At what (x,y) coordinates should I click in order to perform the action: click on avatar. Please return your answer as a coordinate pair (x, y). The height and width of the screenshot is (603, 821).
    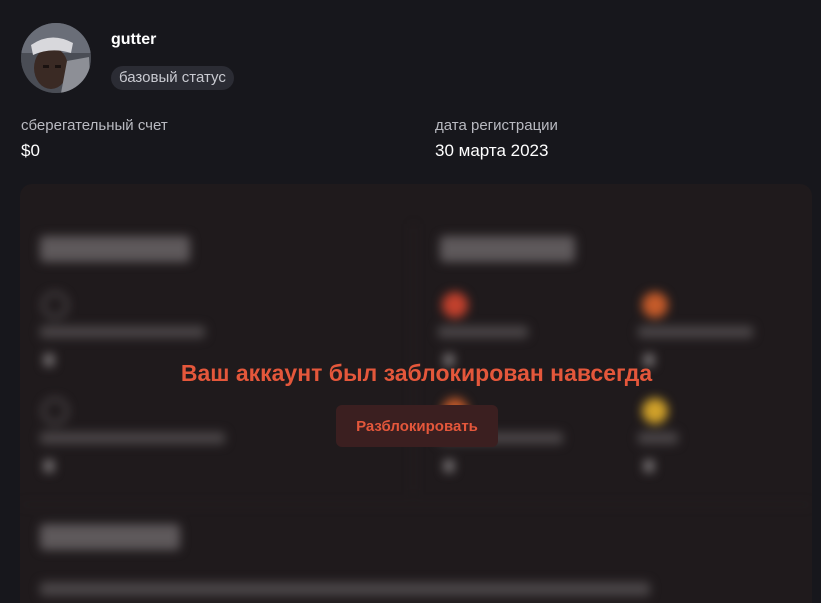
    Looking at the image, I should click on (56, 58).